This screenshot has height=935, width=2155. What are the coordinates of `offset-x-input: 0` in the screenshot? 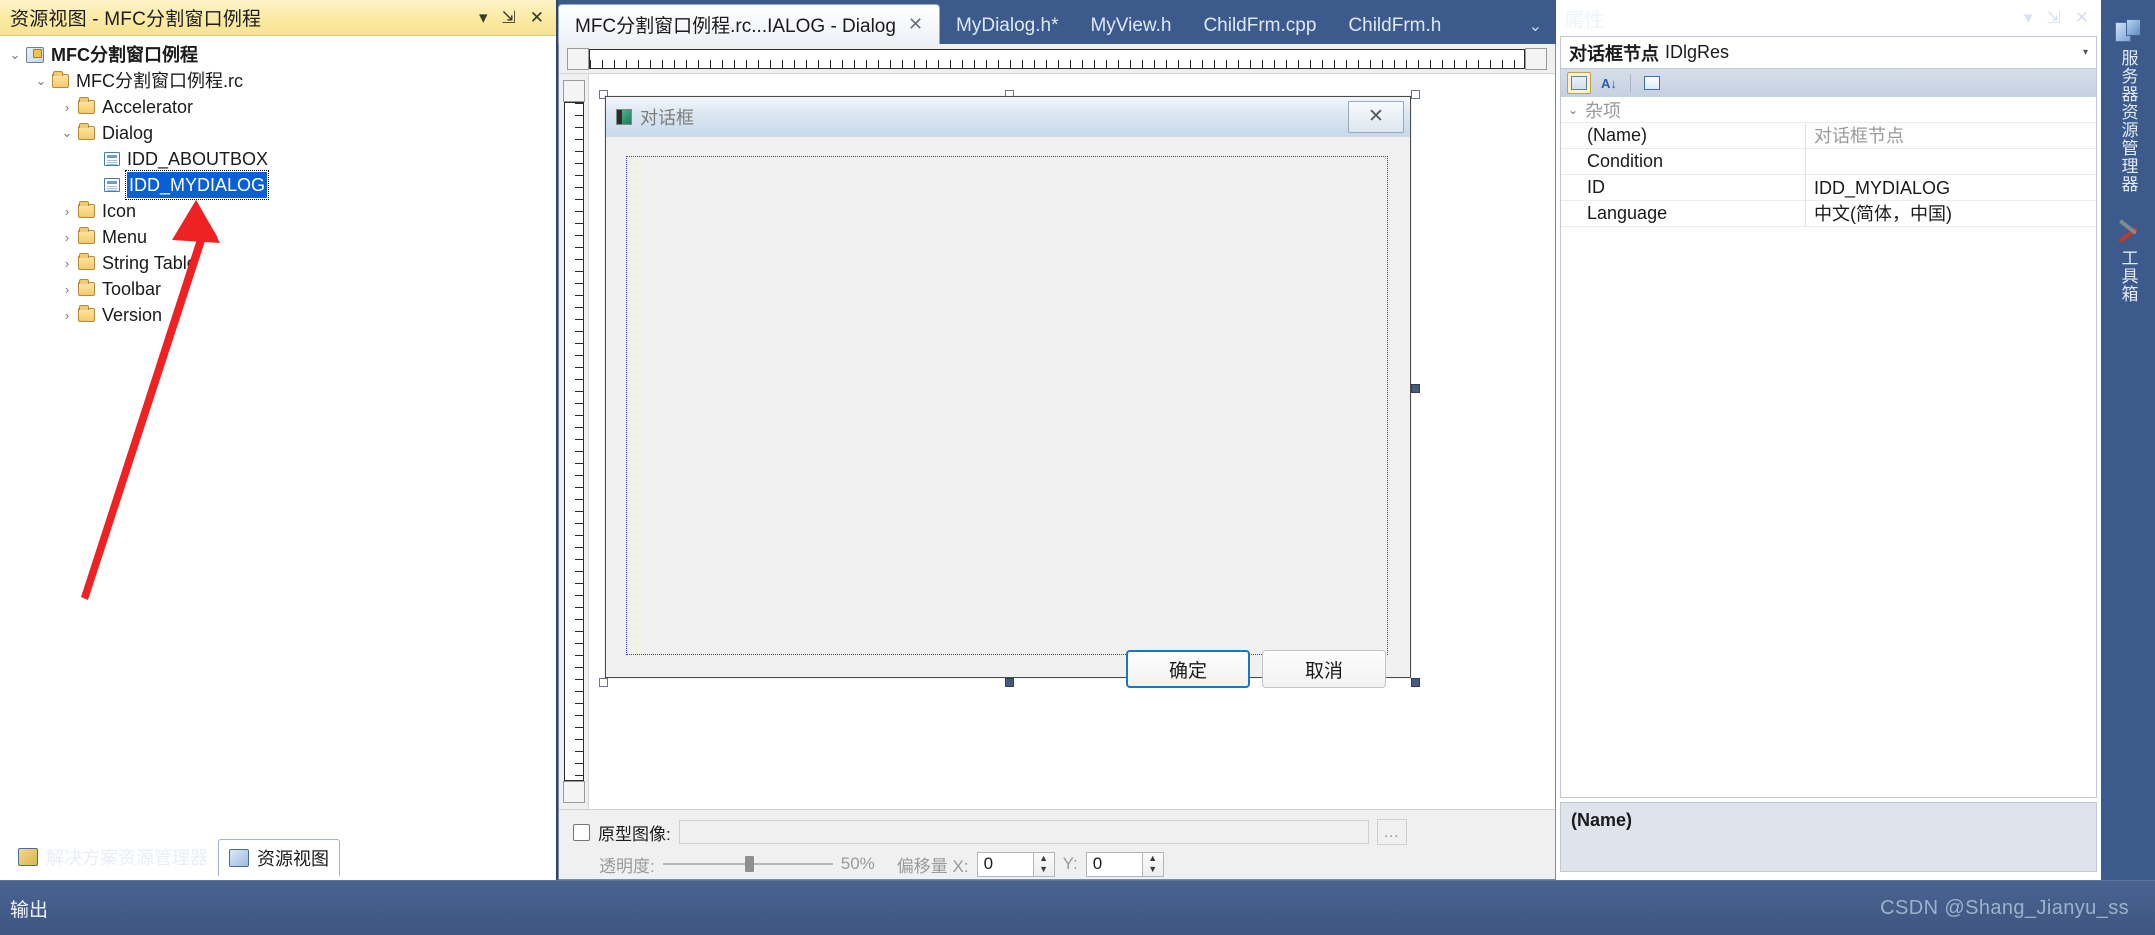 It's located at (1004, 864).